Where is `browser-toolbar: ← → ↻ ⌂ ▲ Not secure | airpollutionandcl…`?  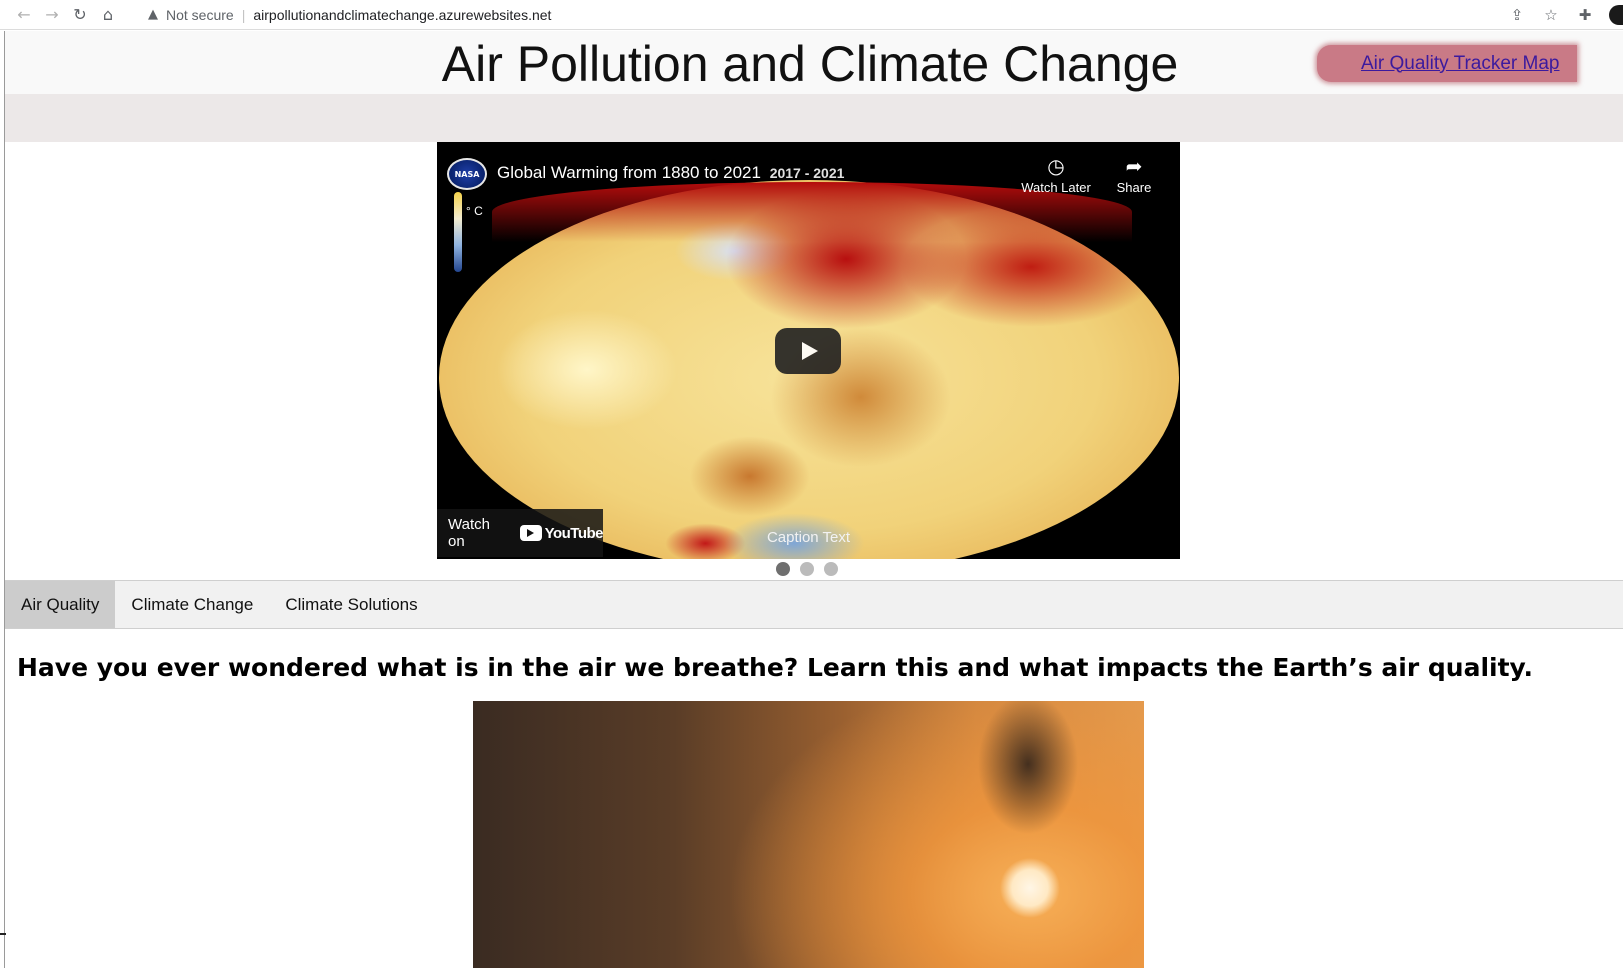
browser-toolbar: ← → ↻ ⌂ ▲ Not secure | airpollutionandcl… is located at coordinates (811, 15).